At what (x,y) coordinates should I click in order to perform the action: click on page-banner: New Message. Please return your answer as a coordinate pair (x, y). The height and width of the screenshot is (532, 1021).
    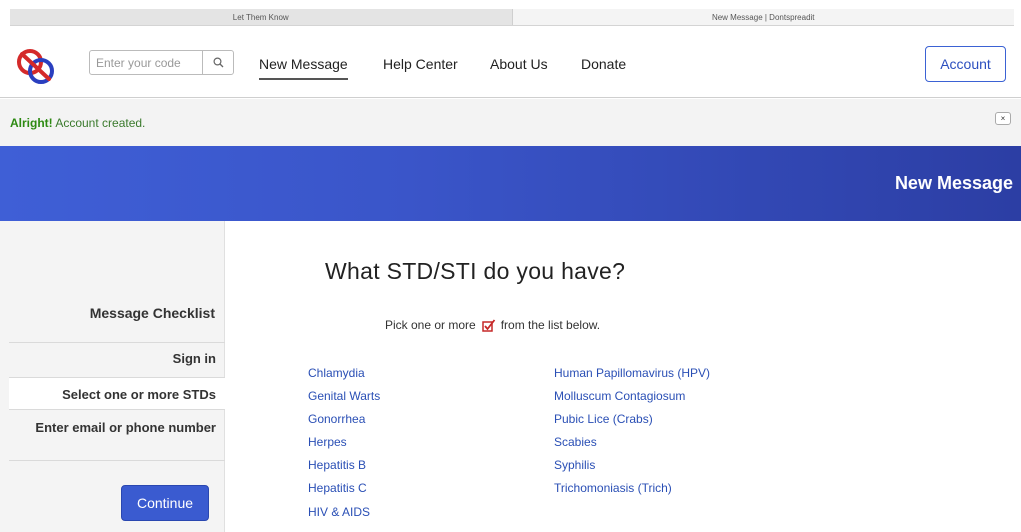
    Looking at the image, I should click on (510, 183).